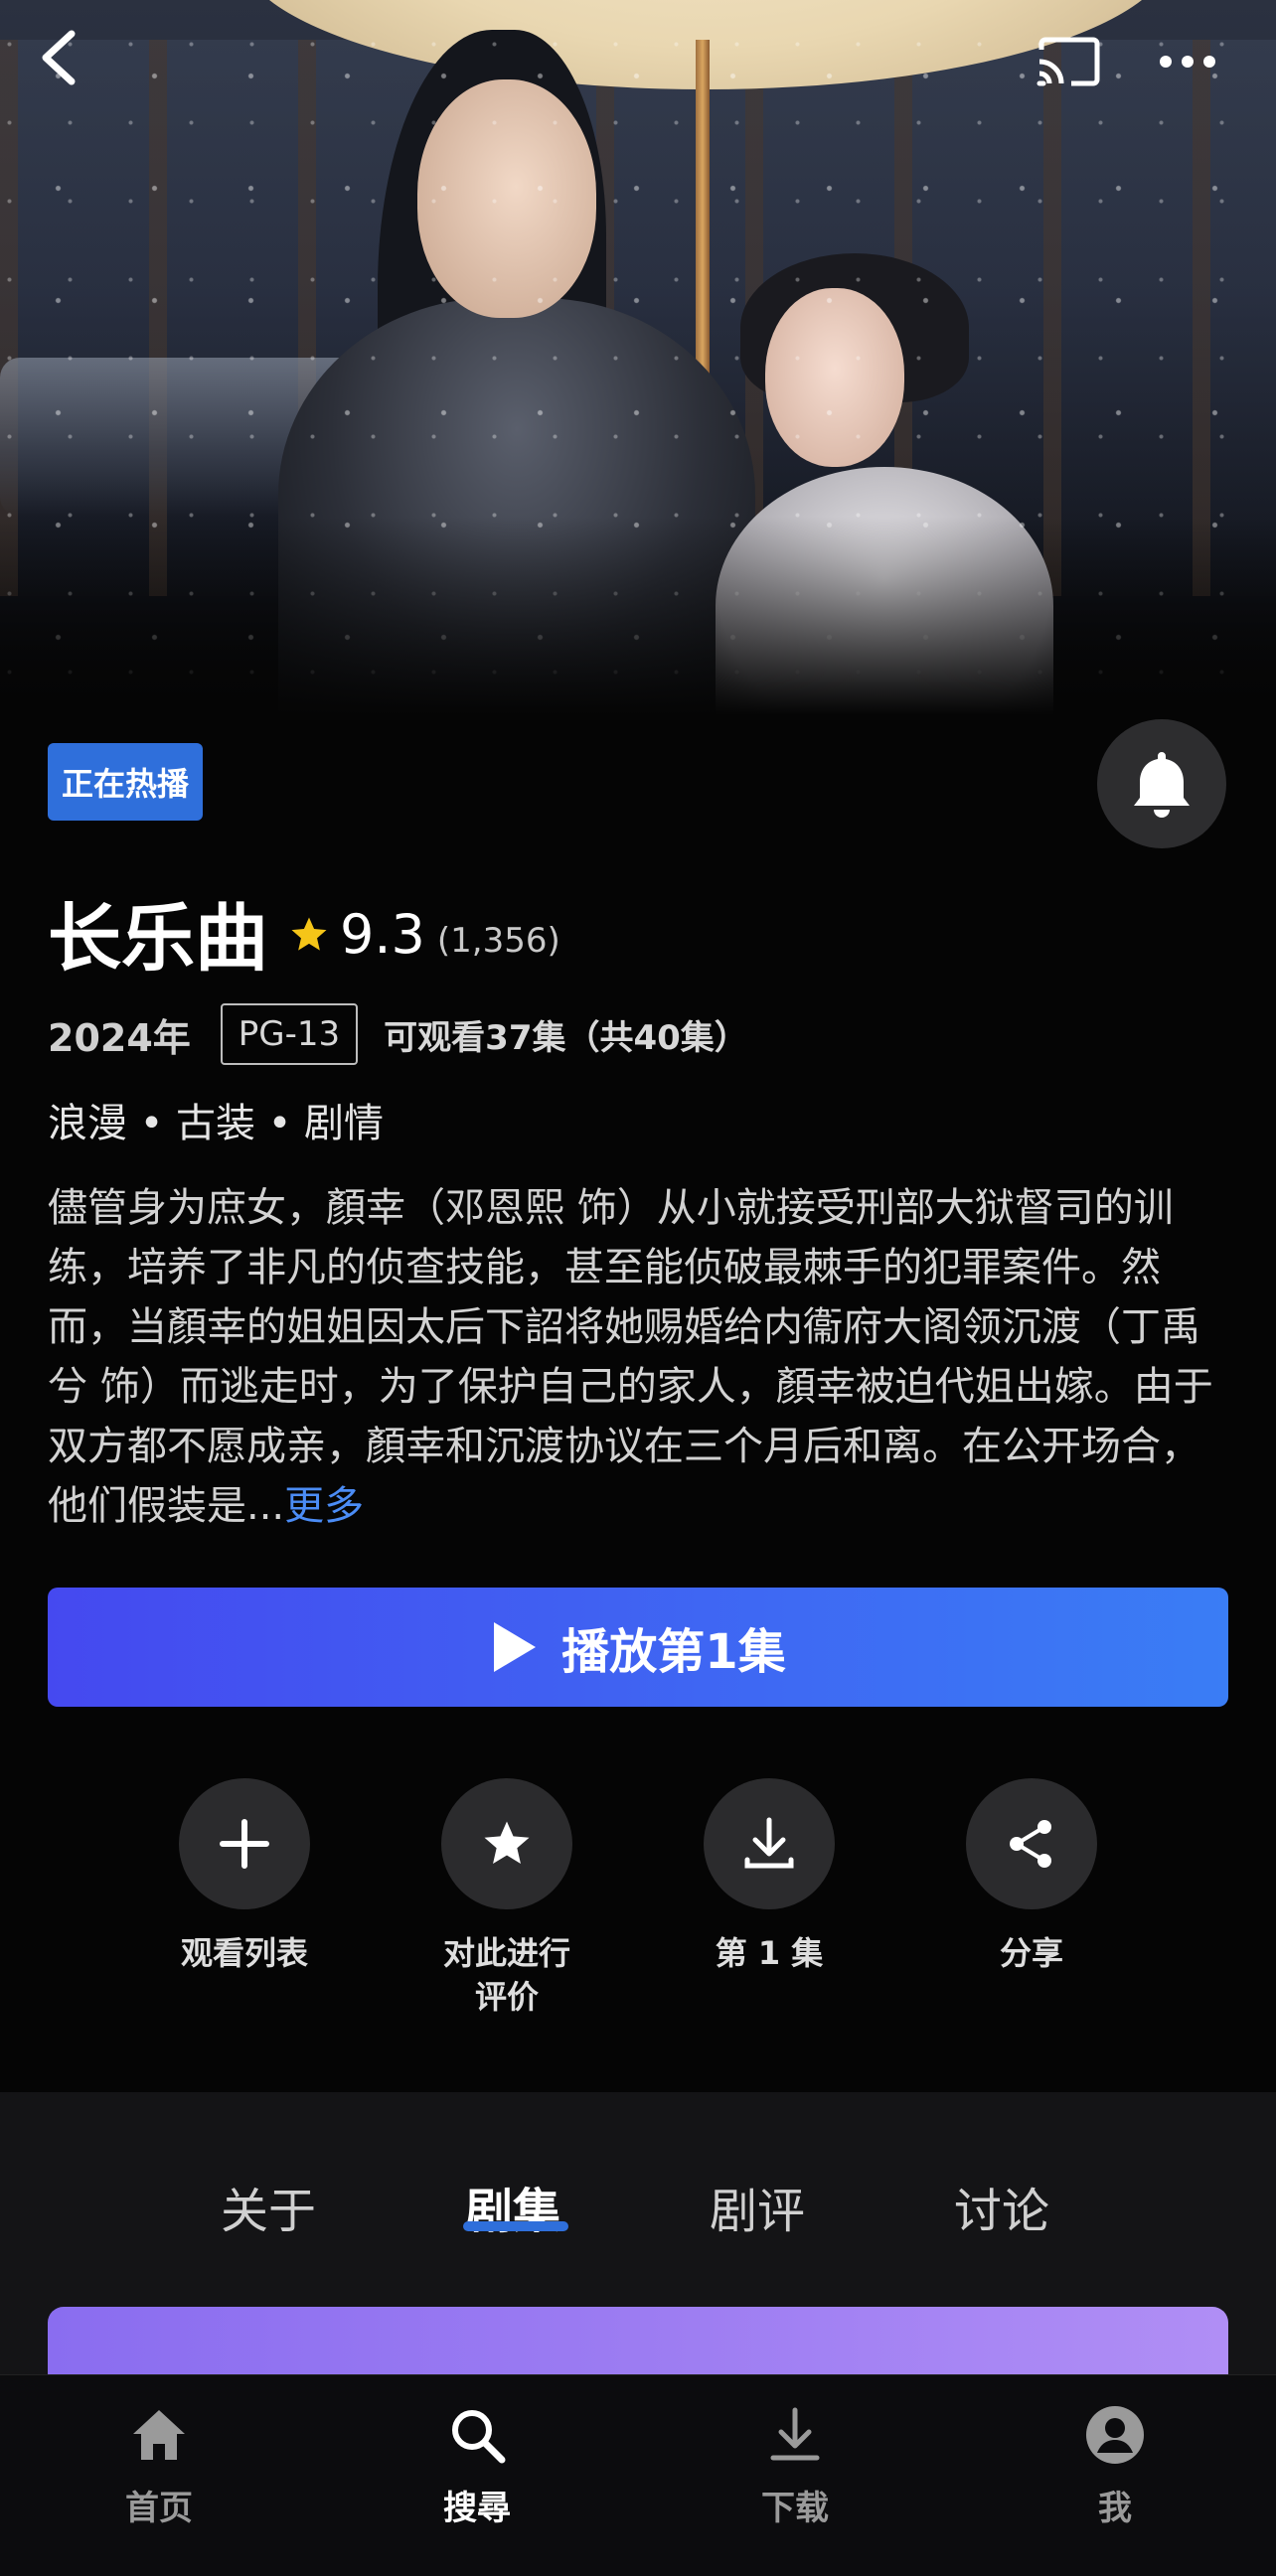 This screenshot has height=2576, width=1276. I want to click on watchlist-circle, so click(244, 1843).